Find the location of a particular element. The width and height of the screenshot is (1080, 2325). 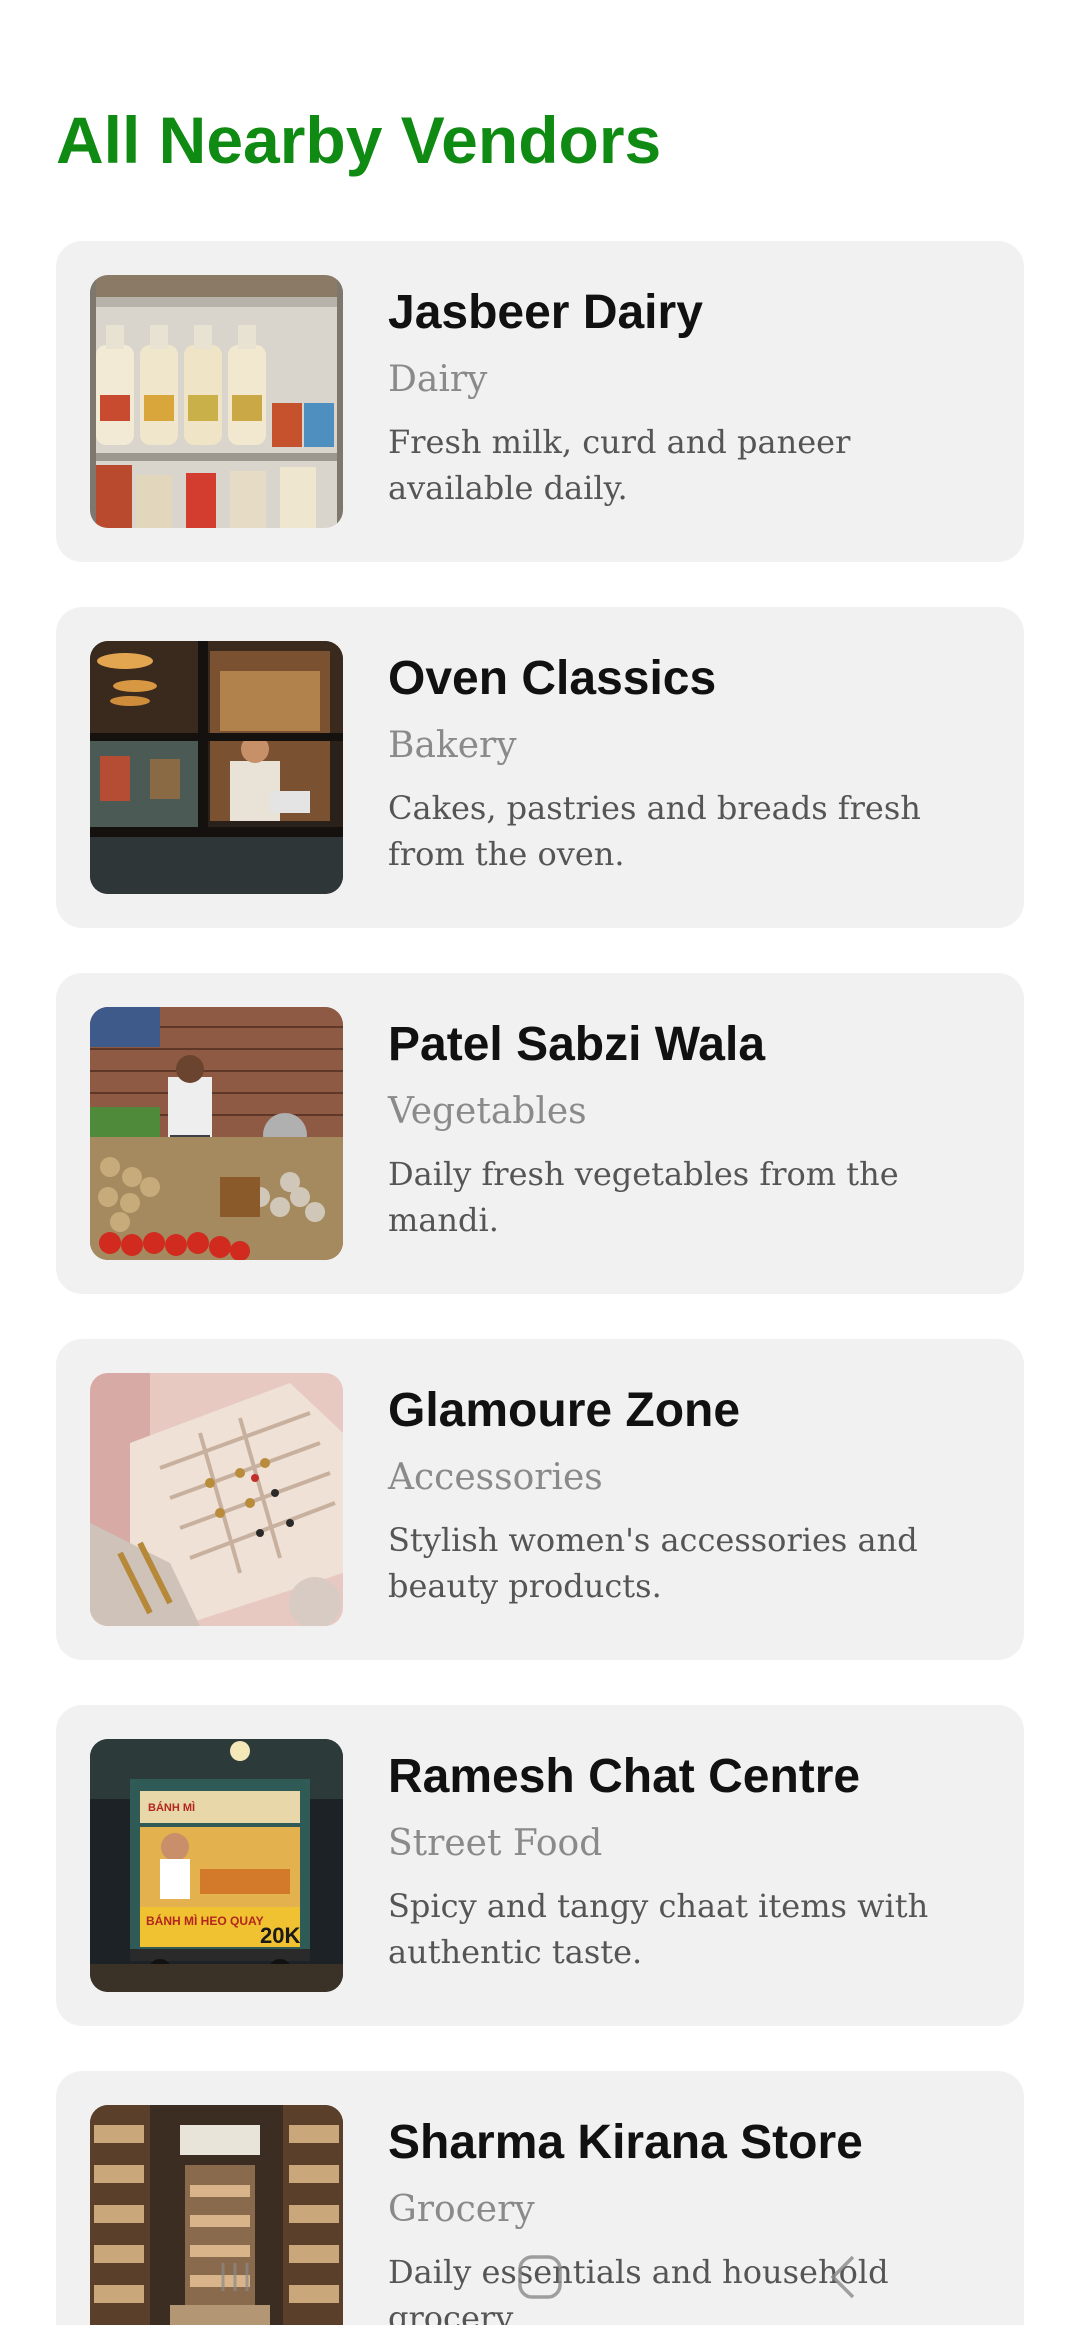

jewelry-box-photo is located at coordinates (216, 1499).